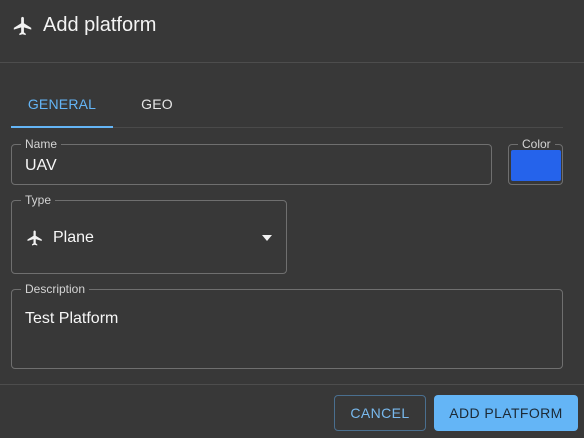 The width and height of the screenshot is (584, 438). Describe the element at coordinates (100, 25) in the screenshot. I see `dialog-title: Add platform` at that location.